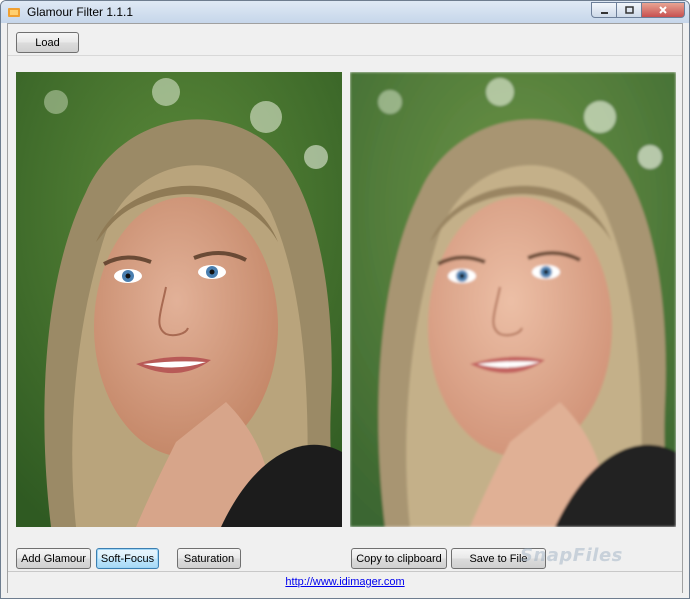 The height and width of the screenshot is (599, 690). What do you see at coordinates (80, 12) in the screenshot?
I see `window-title: Glamour Filter 1.1.1` at bounding box center [80, 12].